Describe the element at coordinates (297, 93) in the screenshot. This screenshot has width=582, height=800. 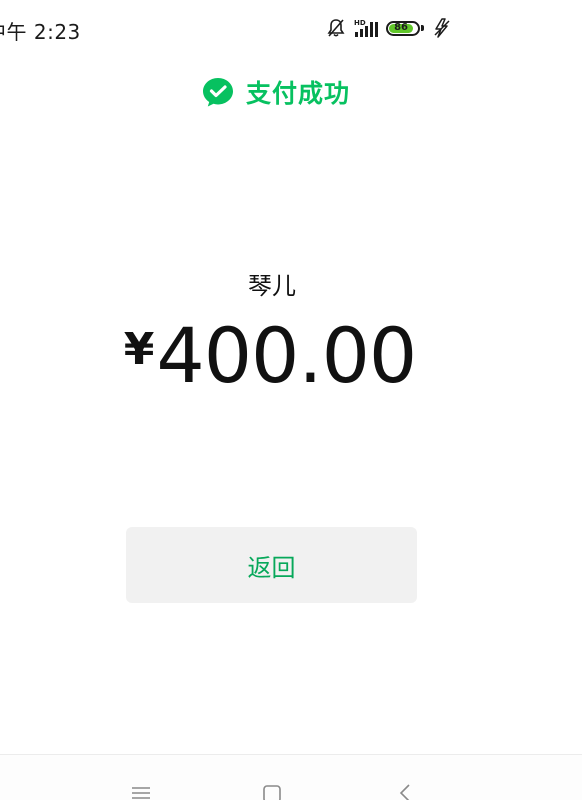
I see `success-title: 支付成功` at that location.